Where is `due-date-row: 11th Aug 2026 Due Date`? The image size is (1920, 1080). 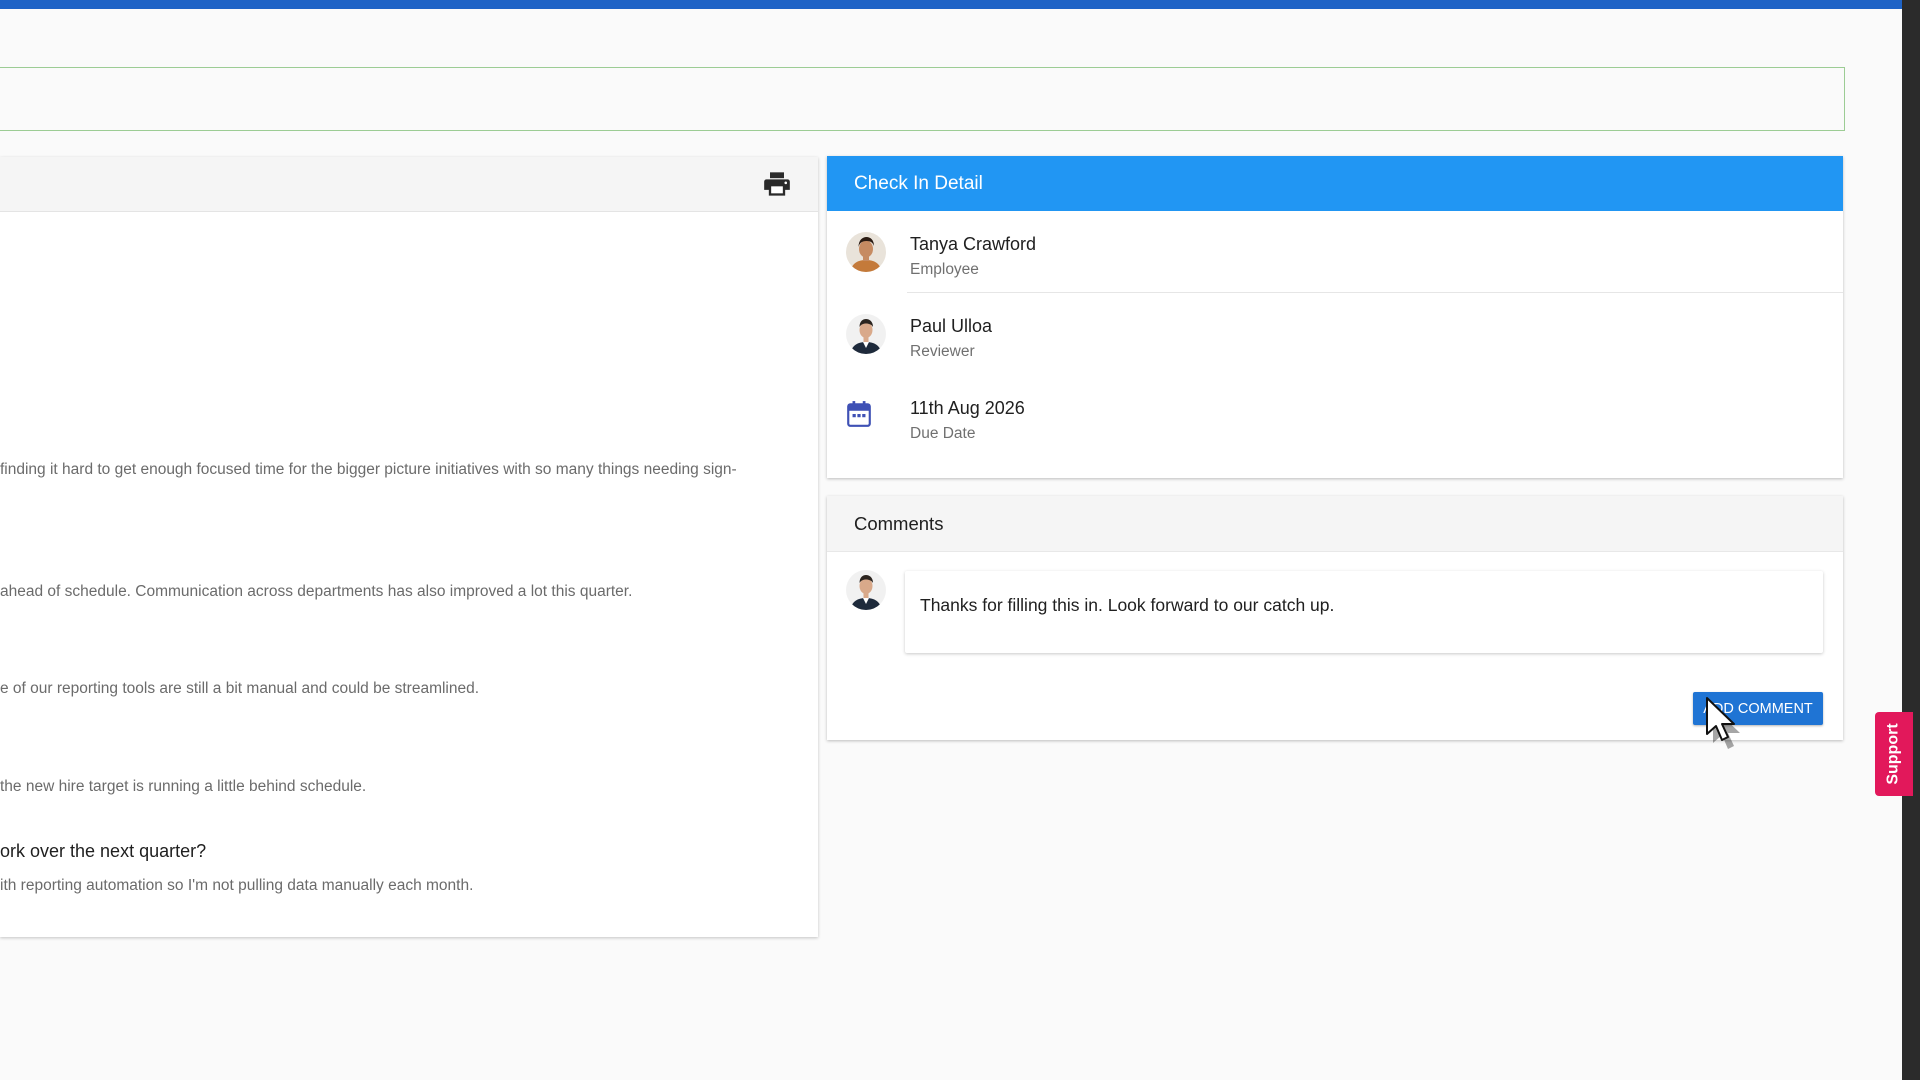
due-date-row: 11th Aug 2026 Due Date is located at coordinates (1335, 416).